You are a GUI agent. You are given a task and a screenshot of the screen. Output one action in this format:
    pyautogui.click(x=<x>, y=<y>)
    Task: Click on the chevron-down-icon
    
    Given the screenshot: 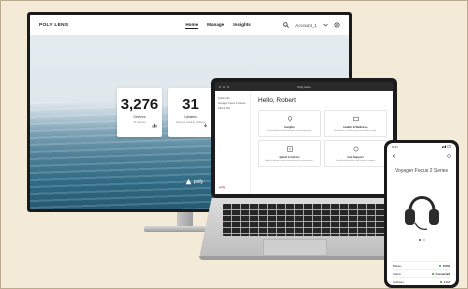 What is the action you would take?
    pyautogui.click(x=325, y=25)
    